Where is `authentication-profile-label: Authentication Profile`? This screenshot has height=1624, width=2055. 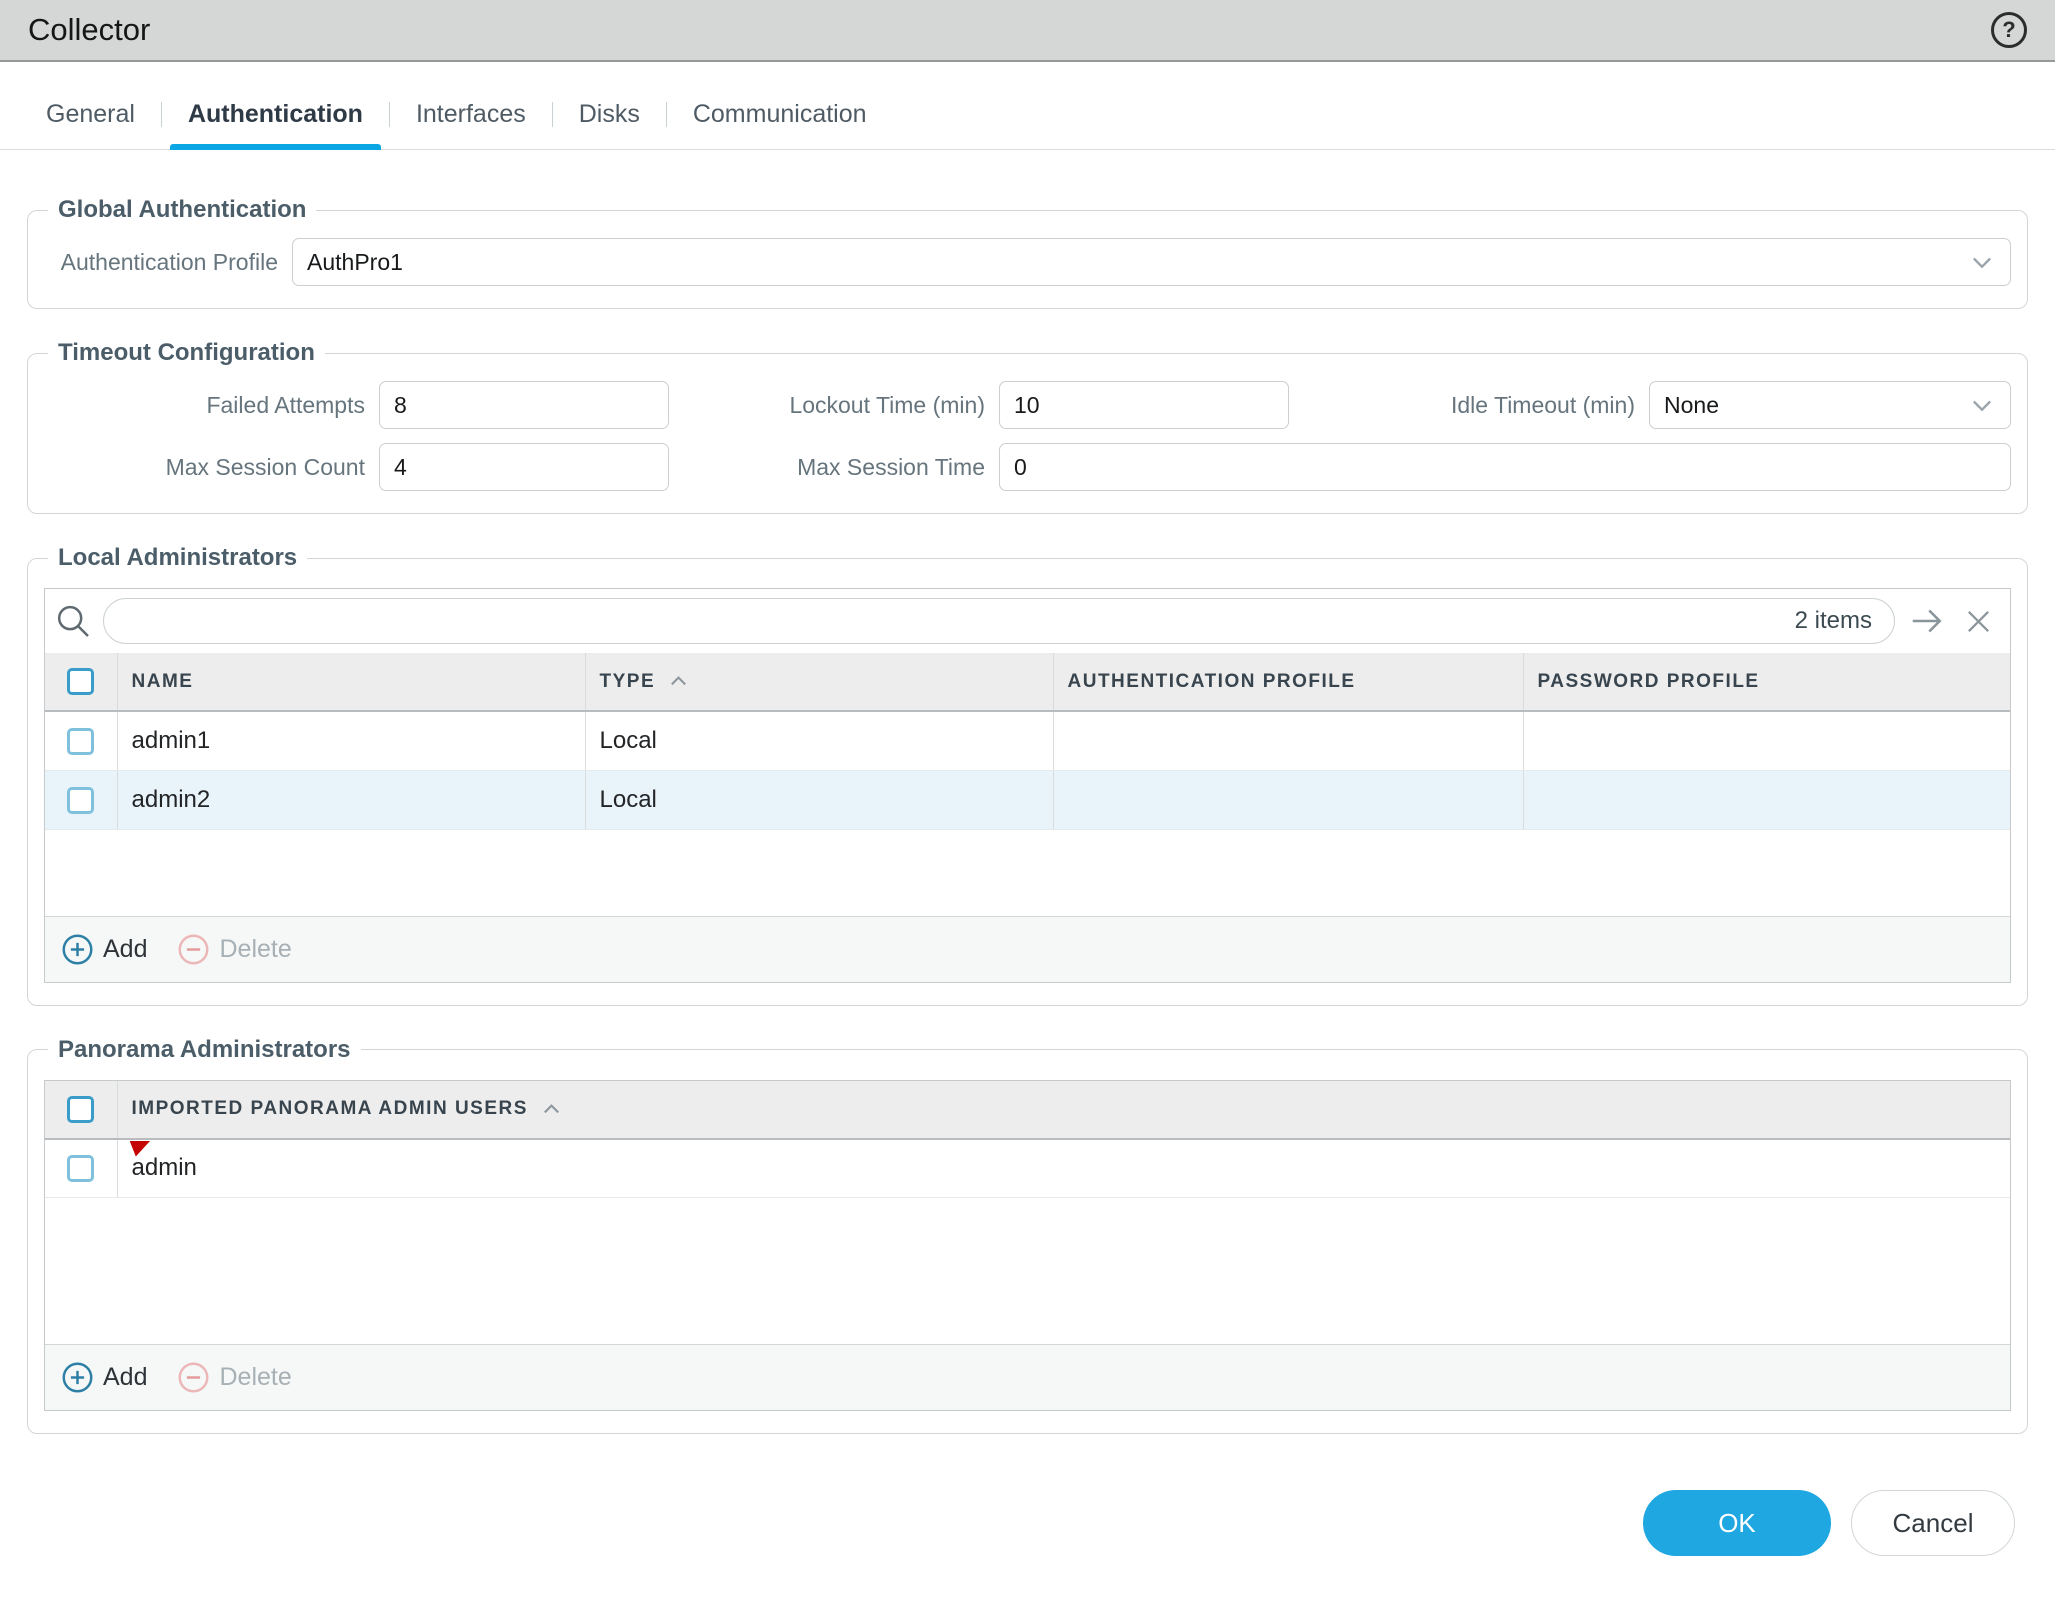 authentication-profile-label: Authentication Profile is located at coordinates (169, 261).